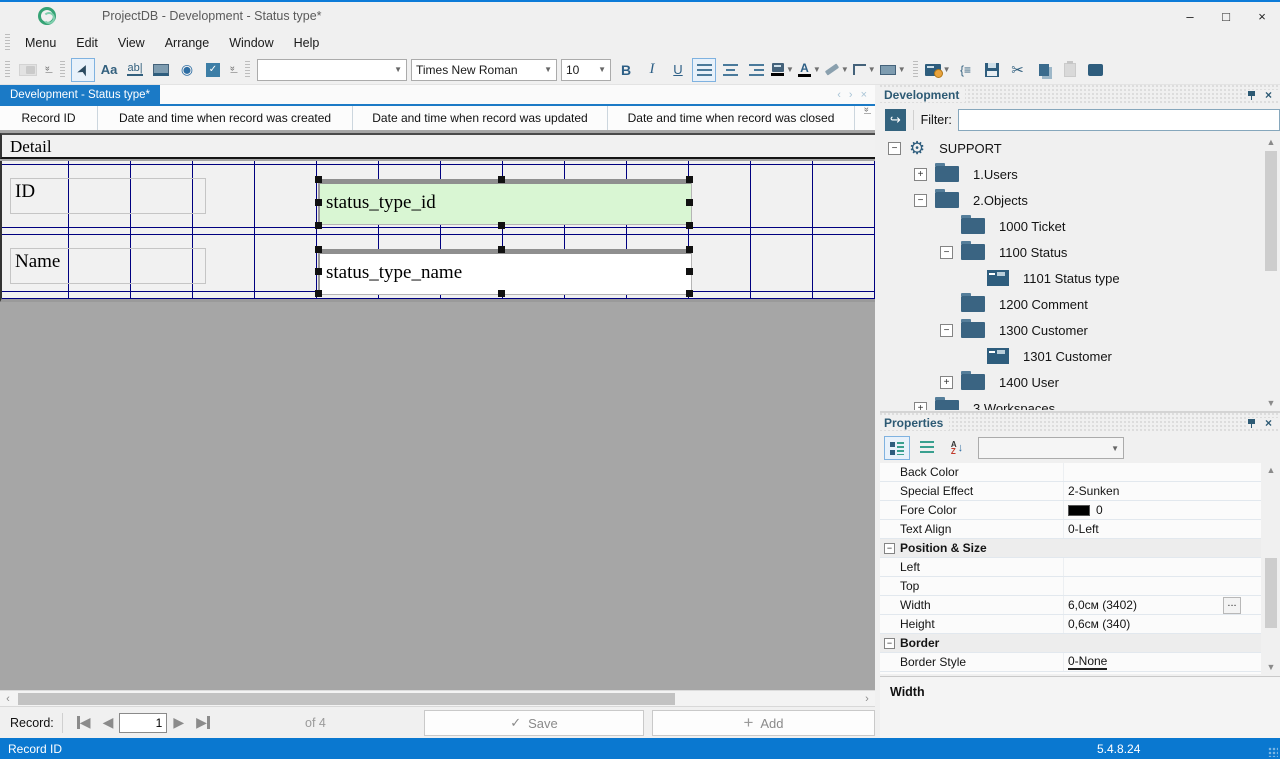 The height and width of the screenshot is (759, 1280). What do you see at coordinates (927, 448) in the screenshot?
I see `list-view-button` at bounding box center [927, 448].